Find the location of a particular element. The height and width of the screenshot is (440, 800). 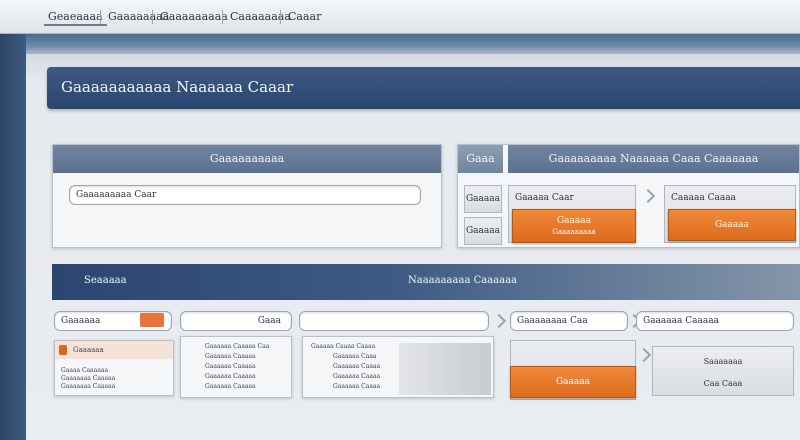

bottom-field-4: Gaaaaaa Caaaaa is located at coordinates (715, 321).